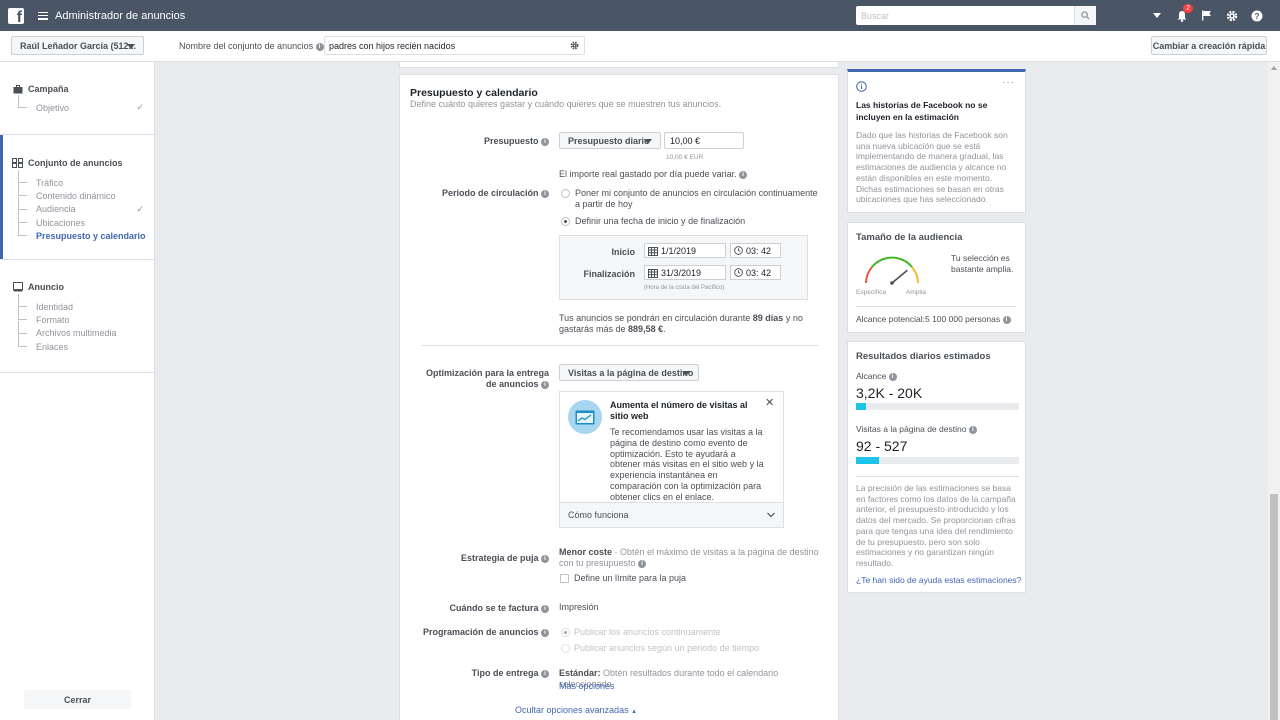  What do you see at coordinates (120, 15) in the screenshot?
I see `app-title: Administrador de anuncios` at bounding box center [120, 15].